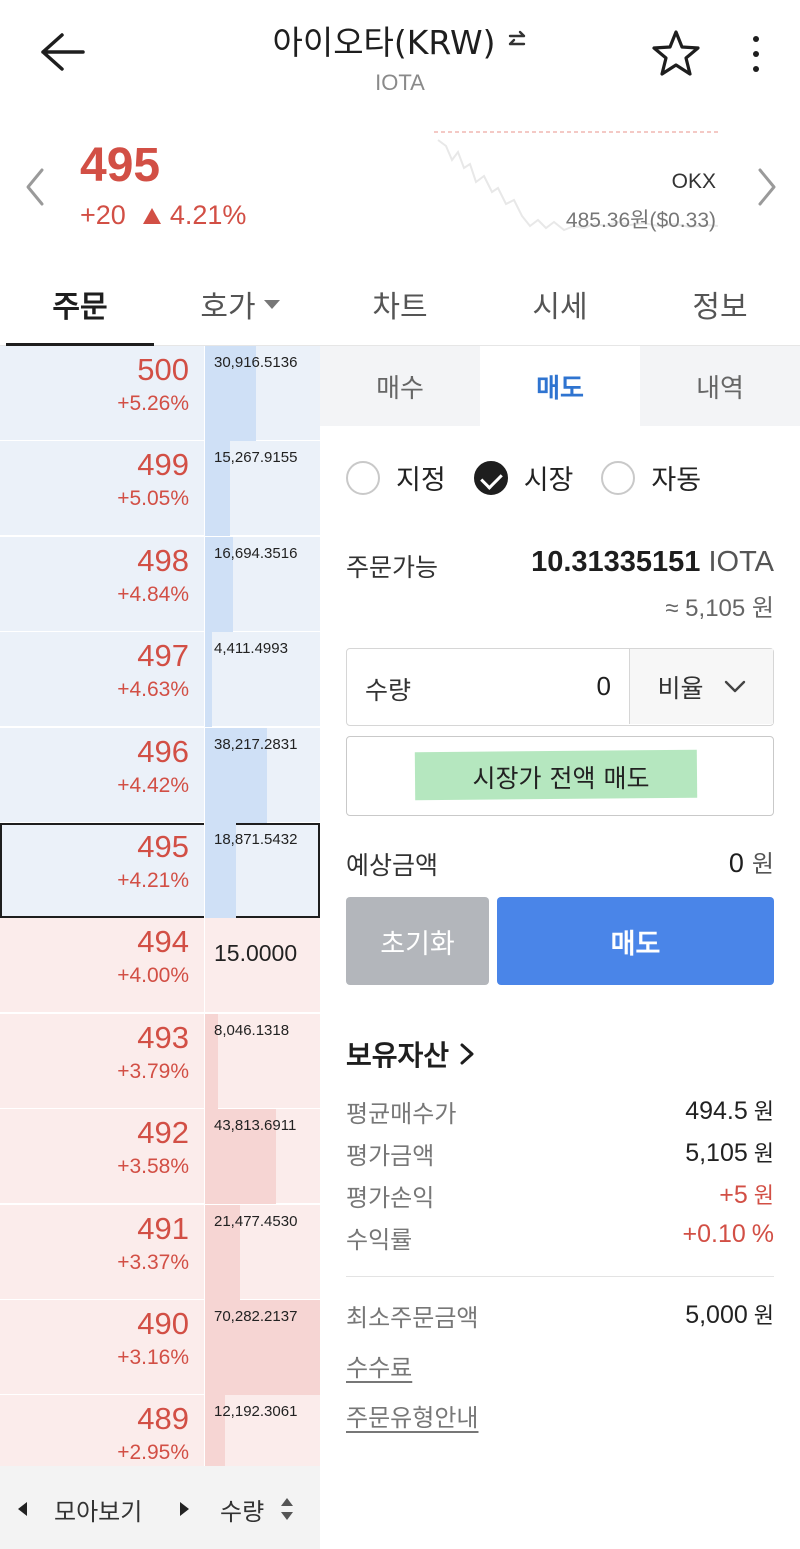 The image size is (800, 1549). I want to click on order-type-guide-link: 주문유형안내, so click(412, 1415).